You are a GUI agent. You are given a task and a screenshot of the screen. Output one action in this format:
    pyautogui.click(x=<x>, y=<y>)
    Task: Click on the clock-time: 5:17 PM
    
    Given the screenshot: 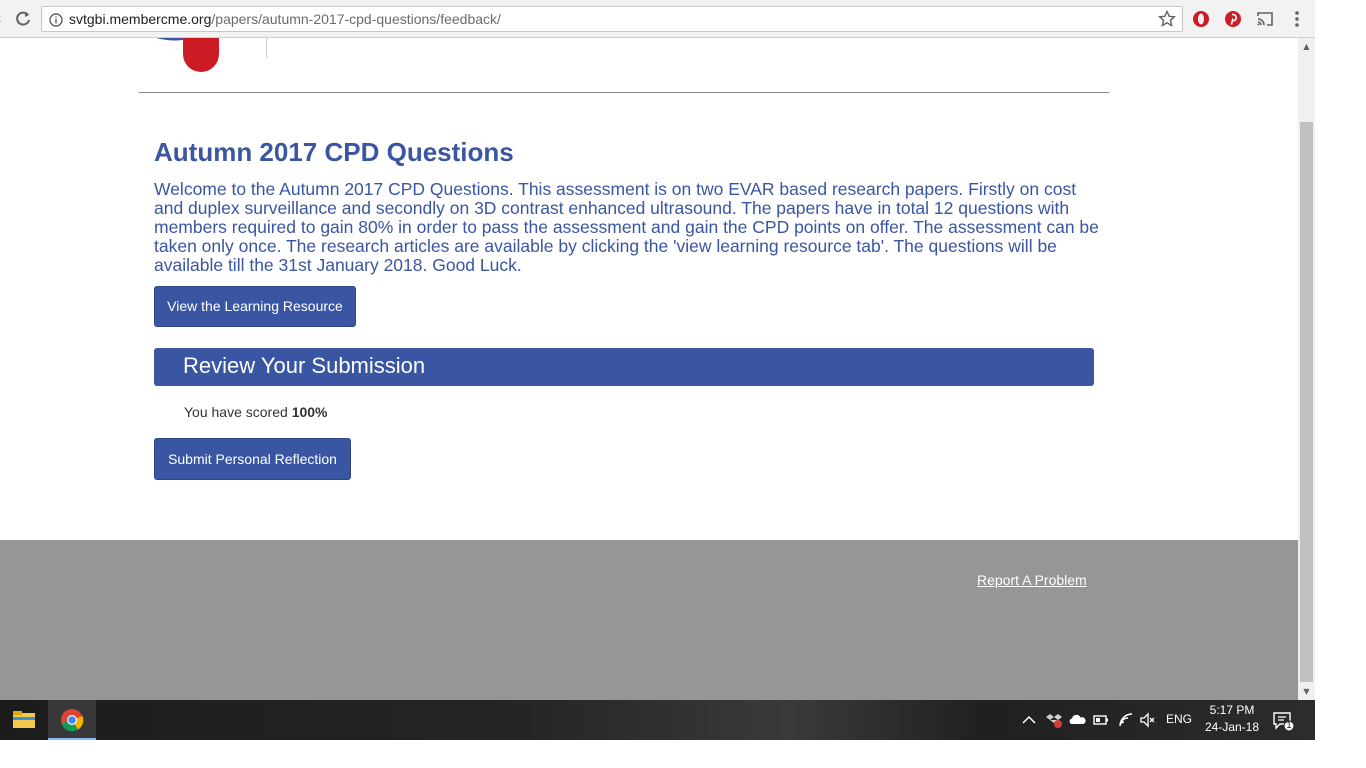 What is the action you would take?
    pyautogui.click(x=1232, y=710)
    